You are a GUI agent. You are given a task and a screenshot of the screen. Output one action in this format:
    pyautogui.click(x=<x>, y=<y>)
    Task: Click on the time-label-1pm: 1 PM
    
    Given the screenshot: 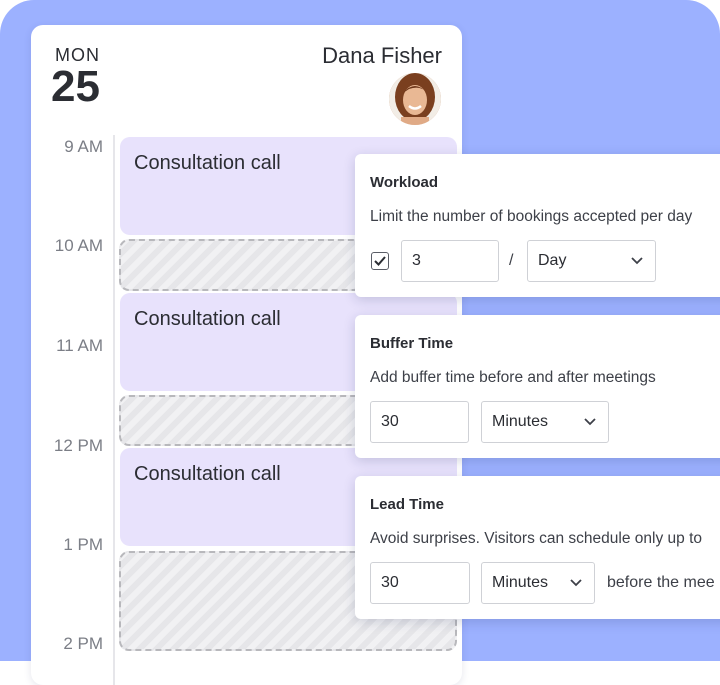 What is the action you would take?
    pyautogui.click(x=83, y=544)
    